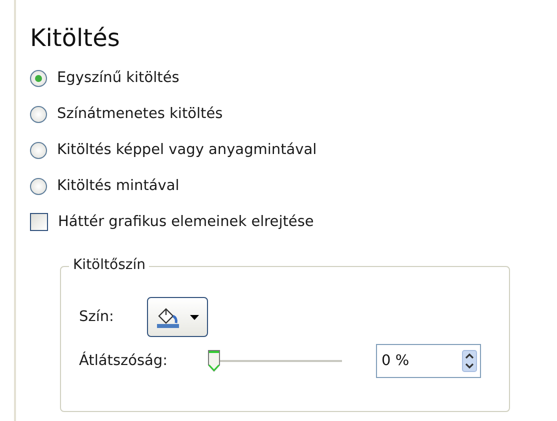 The image size is (557, 421). I want to click on slider-thumb, so click(214, 361).